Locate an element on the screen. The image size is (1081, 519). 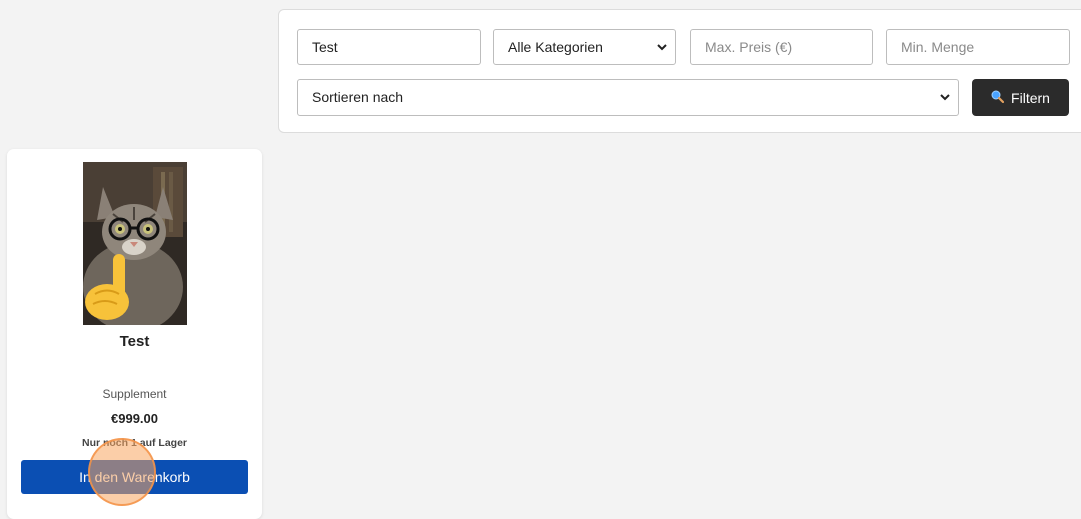
add-to-cart-label: In den Warenkorb is located at coordinates (134, 477).